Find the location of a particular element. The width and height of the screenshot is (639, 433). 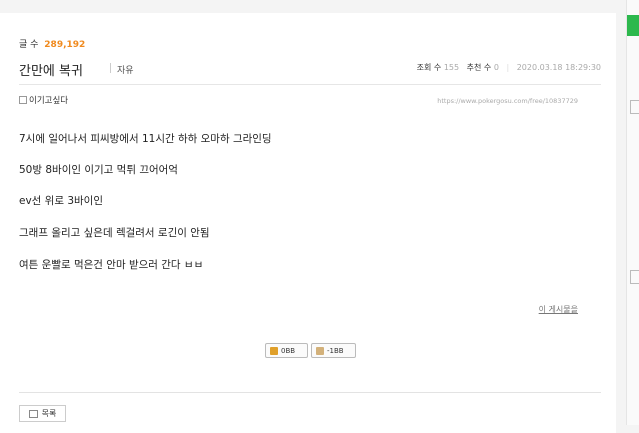

thumbs-down-icon is located at coordinates (320, 350).